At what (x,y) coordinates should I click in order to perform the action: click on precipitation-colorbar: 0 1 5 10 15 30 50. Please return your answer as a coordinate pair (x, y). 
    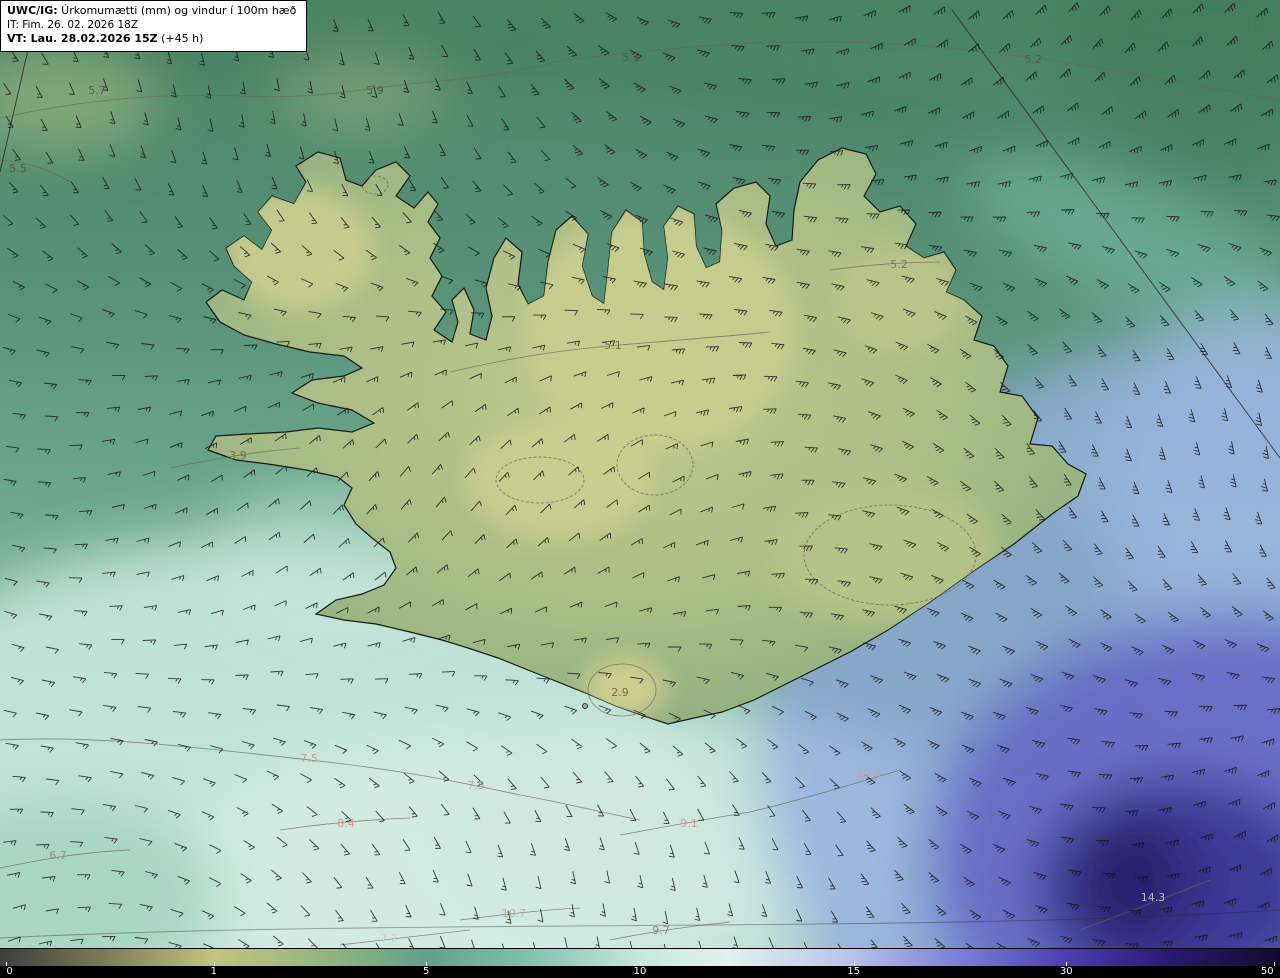
    Looking at the image, I should click on (640, 963).